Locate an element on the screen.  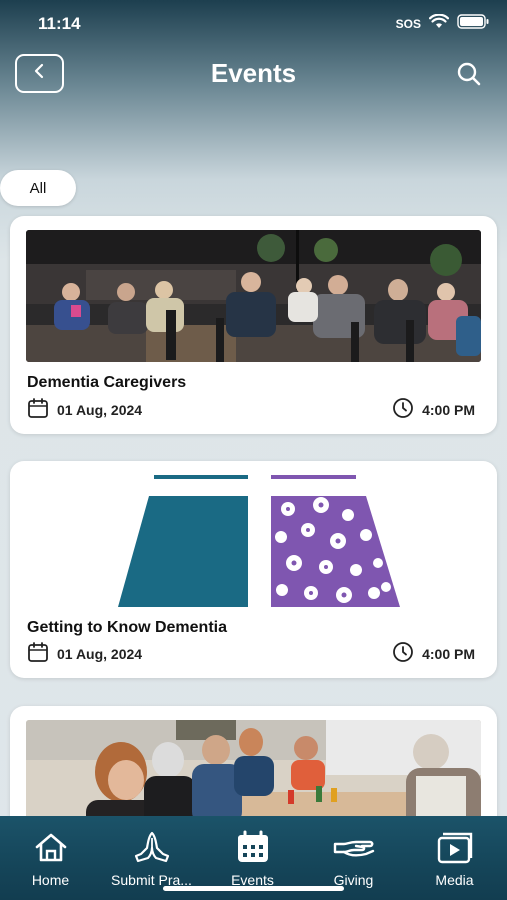
status-indicators: SOS is located at coordinates (442, 23).